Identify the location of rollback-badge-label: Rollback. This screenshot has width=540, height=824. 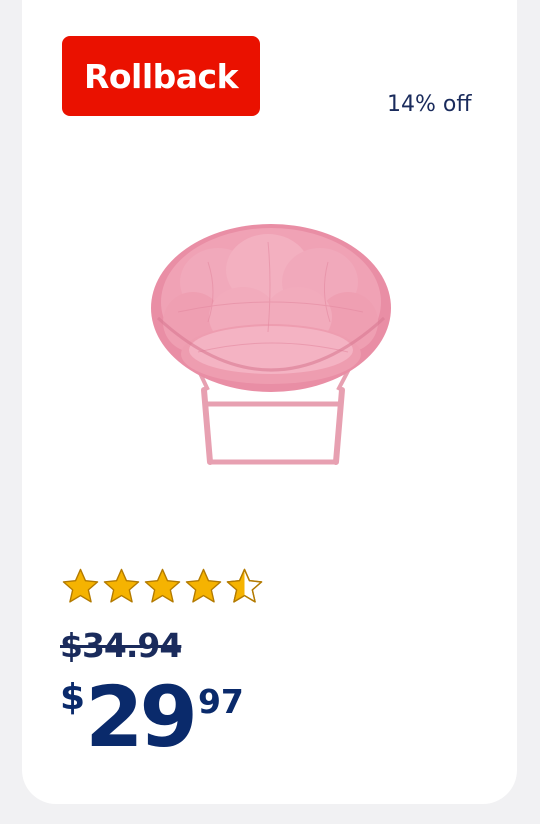
(161, 76).